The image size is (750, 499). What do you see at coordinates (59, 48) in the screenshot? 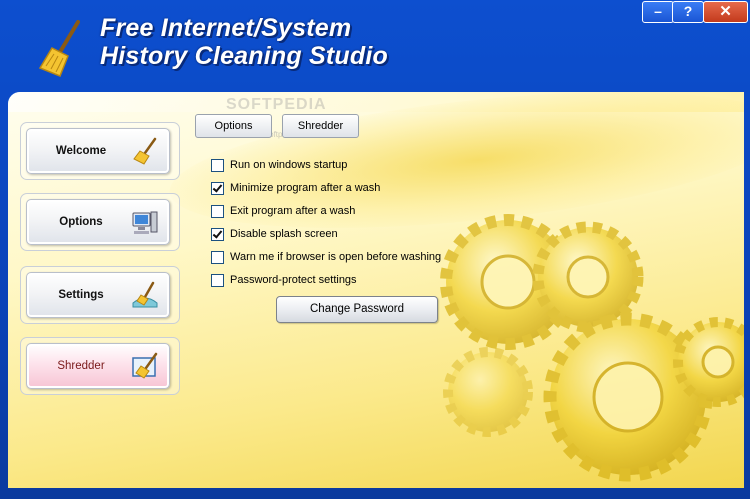
I see `broom-logo-icon` at bounding box center [59, 48].